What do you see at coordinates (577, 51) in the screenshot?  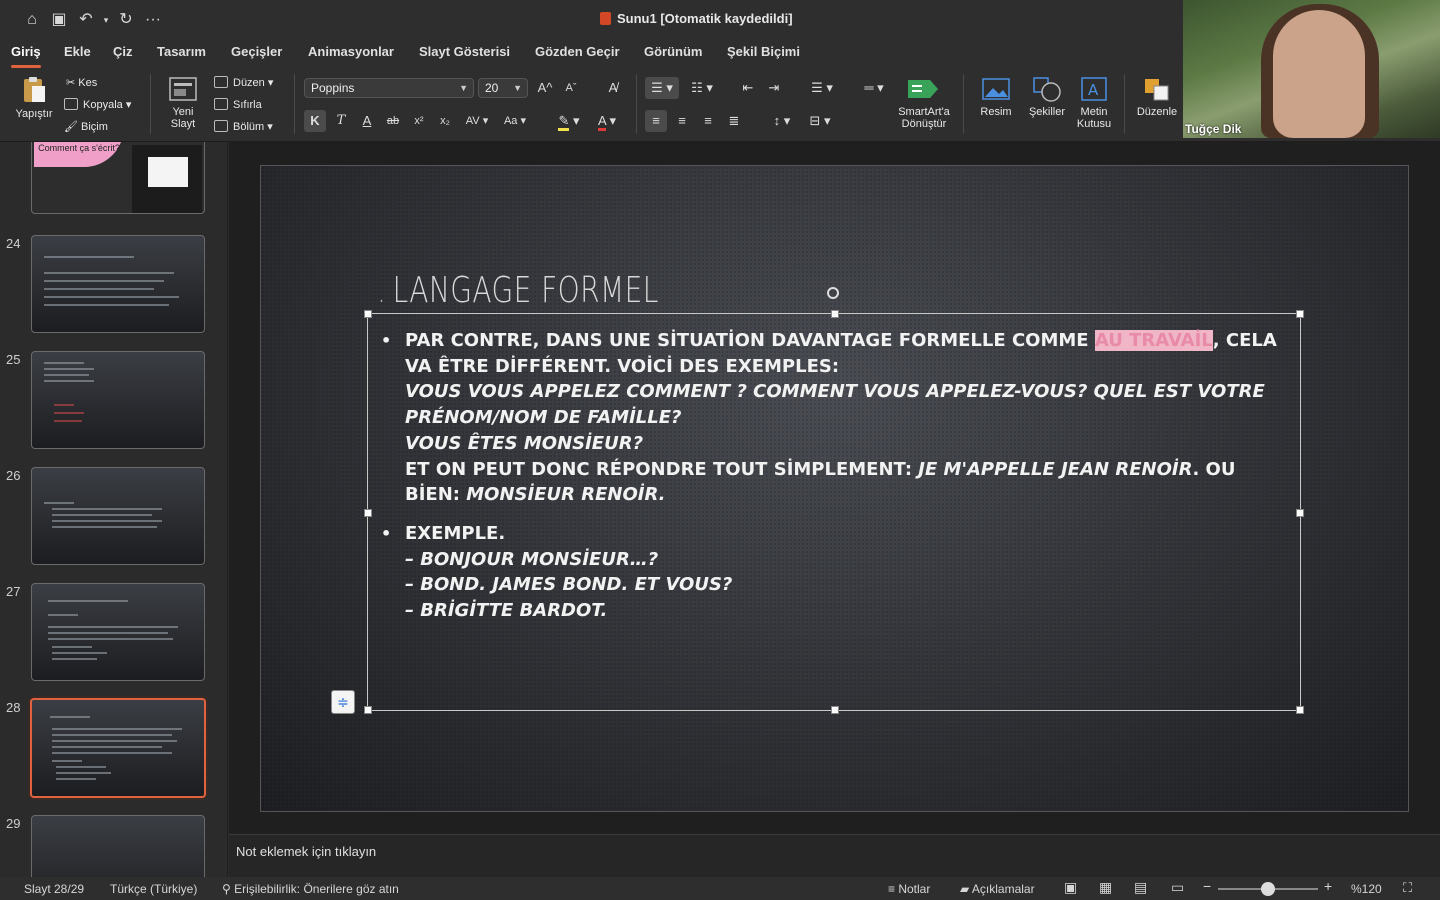 I see `tab-gozden-gecir: Gözden Geçir` at bounding box center [577, 51].